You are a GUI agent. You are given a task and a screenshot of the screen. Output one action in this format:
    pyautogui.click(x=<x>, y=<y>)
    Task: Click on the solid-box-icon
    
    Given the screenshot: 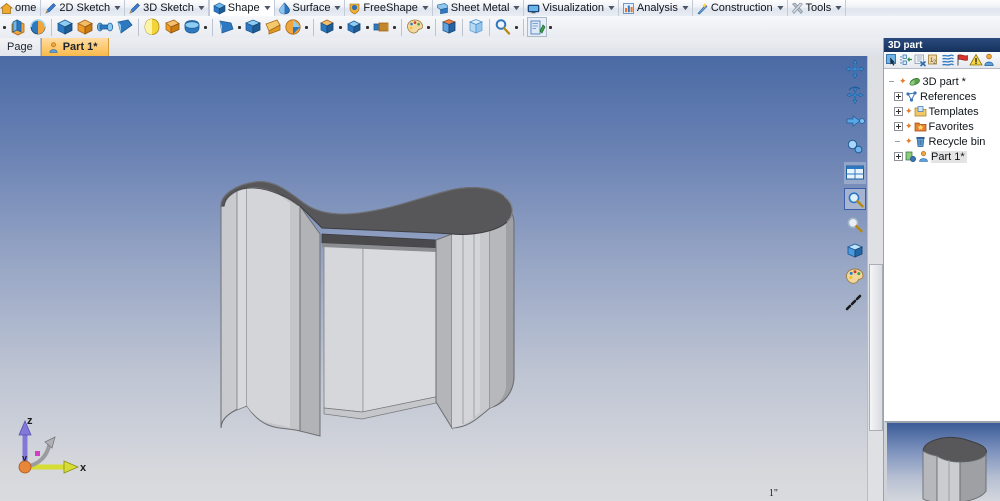 What is the action you would take?
    pyautogui.click(x=449, y=27)
    